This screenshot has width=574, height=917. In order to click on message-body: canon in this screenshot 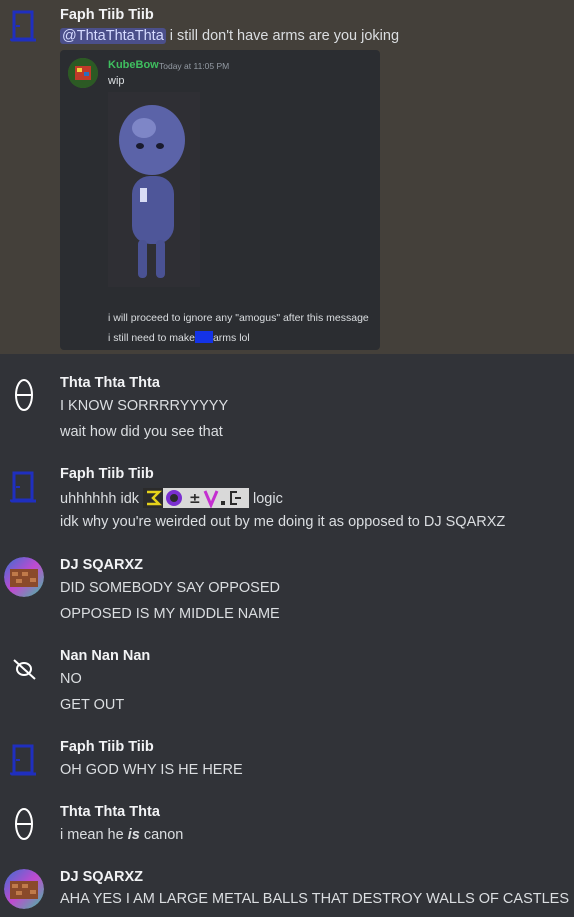, I will do `click(161, 835)`.